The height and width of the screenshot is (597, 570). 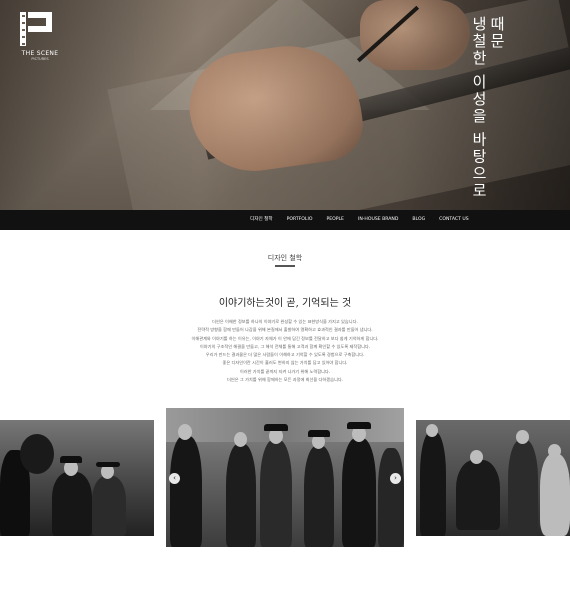 What do you see at coordinates (285, 380) in the screenshot?
I see `paragraph-line: 더씬은 그 가치를 위해 함께하는 모든 과정에 최선을 다하겠습니다.` at bounding box center [285, 380].